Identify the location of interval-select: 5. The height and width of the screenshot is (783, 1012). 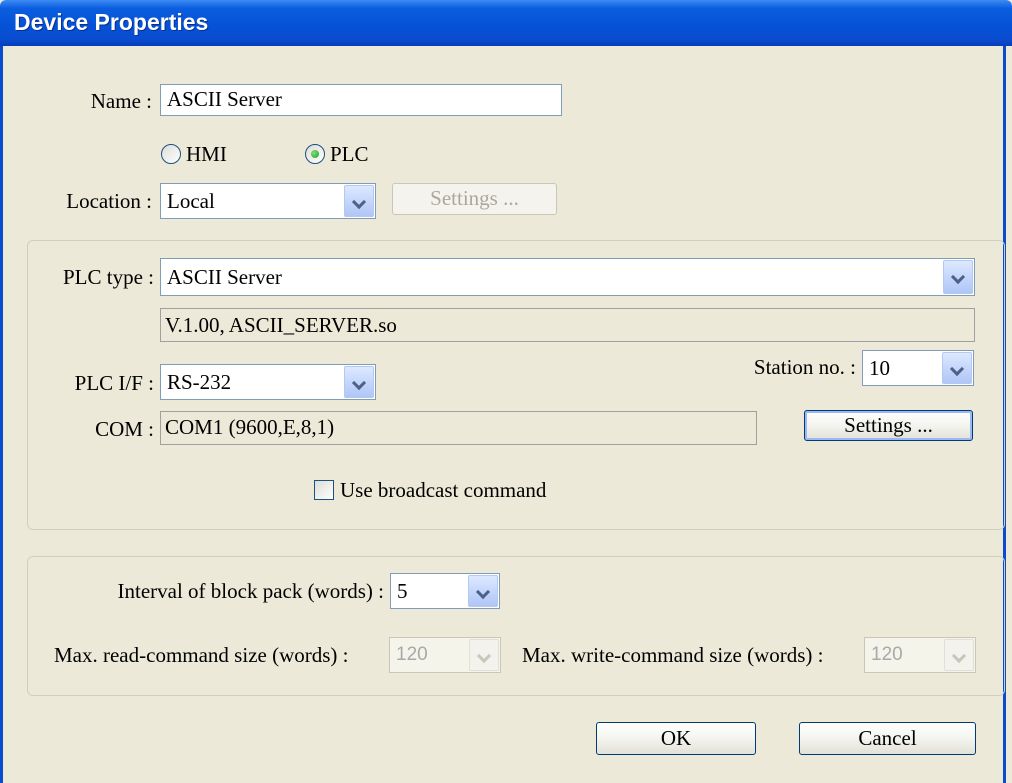
(445, 591).